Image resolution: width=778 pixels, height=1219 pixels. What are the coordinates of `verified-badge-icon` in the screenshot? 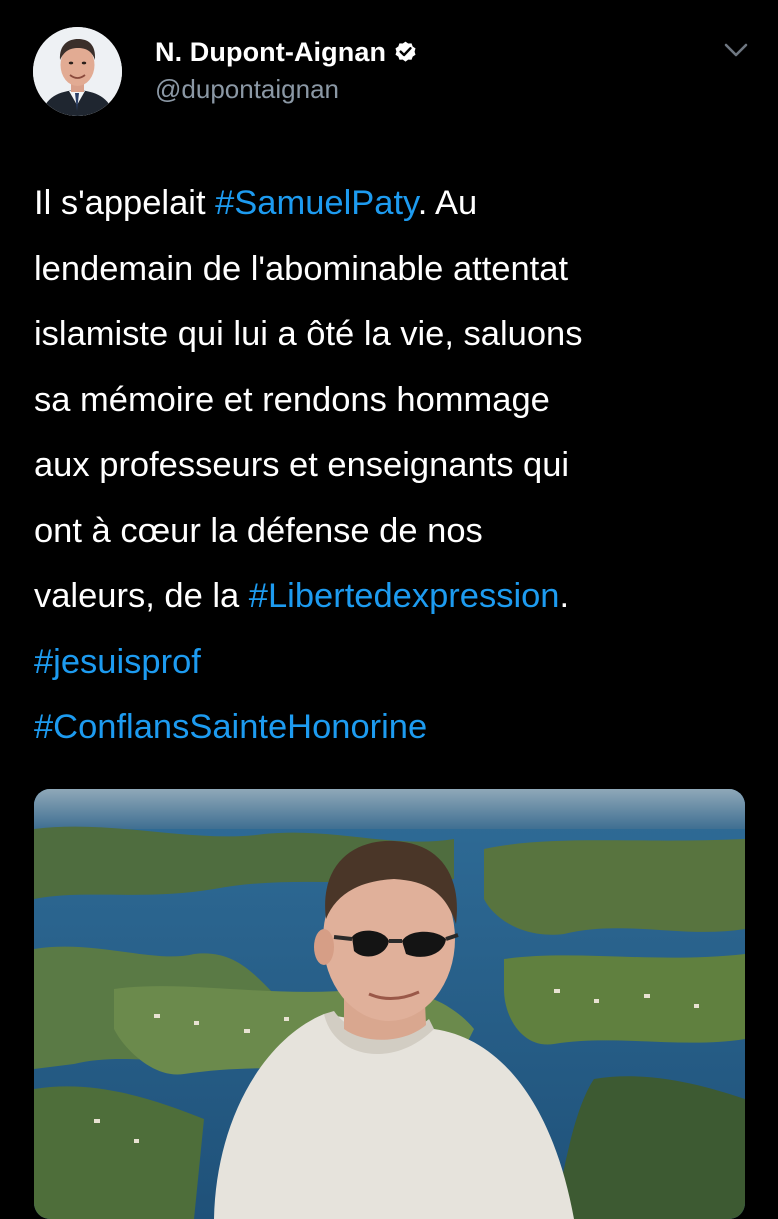 It's located at (405, 52).